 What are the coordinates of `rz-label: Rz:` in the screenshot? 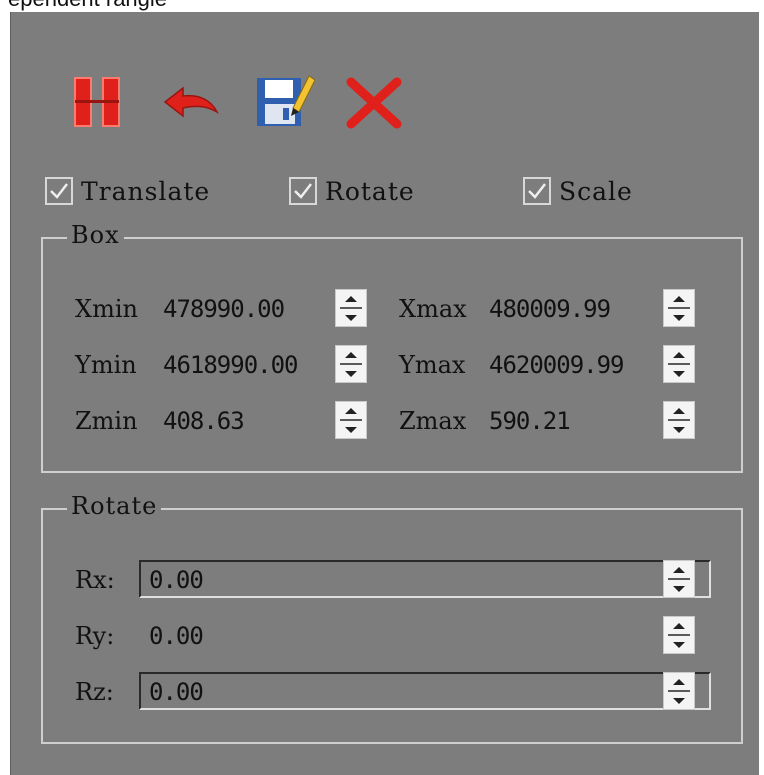 It's located at (94, 692).